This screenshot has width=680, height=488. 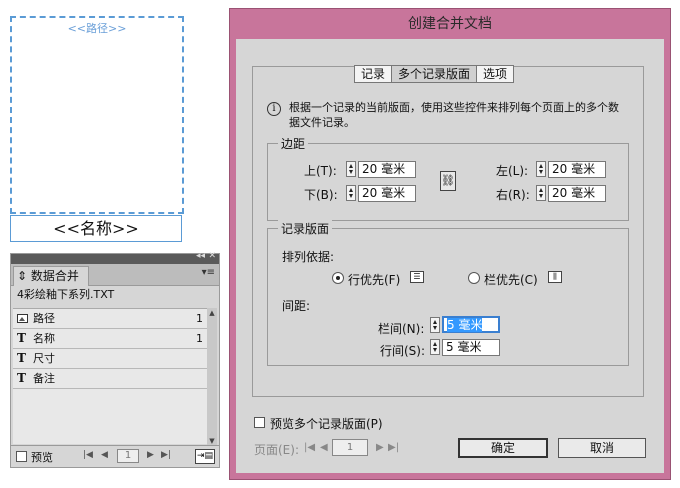 I want to click on preview-layout-label: 预览多个记录版面(P), so click(x=326, y=424).